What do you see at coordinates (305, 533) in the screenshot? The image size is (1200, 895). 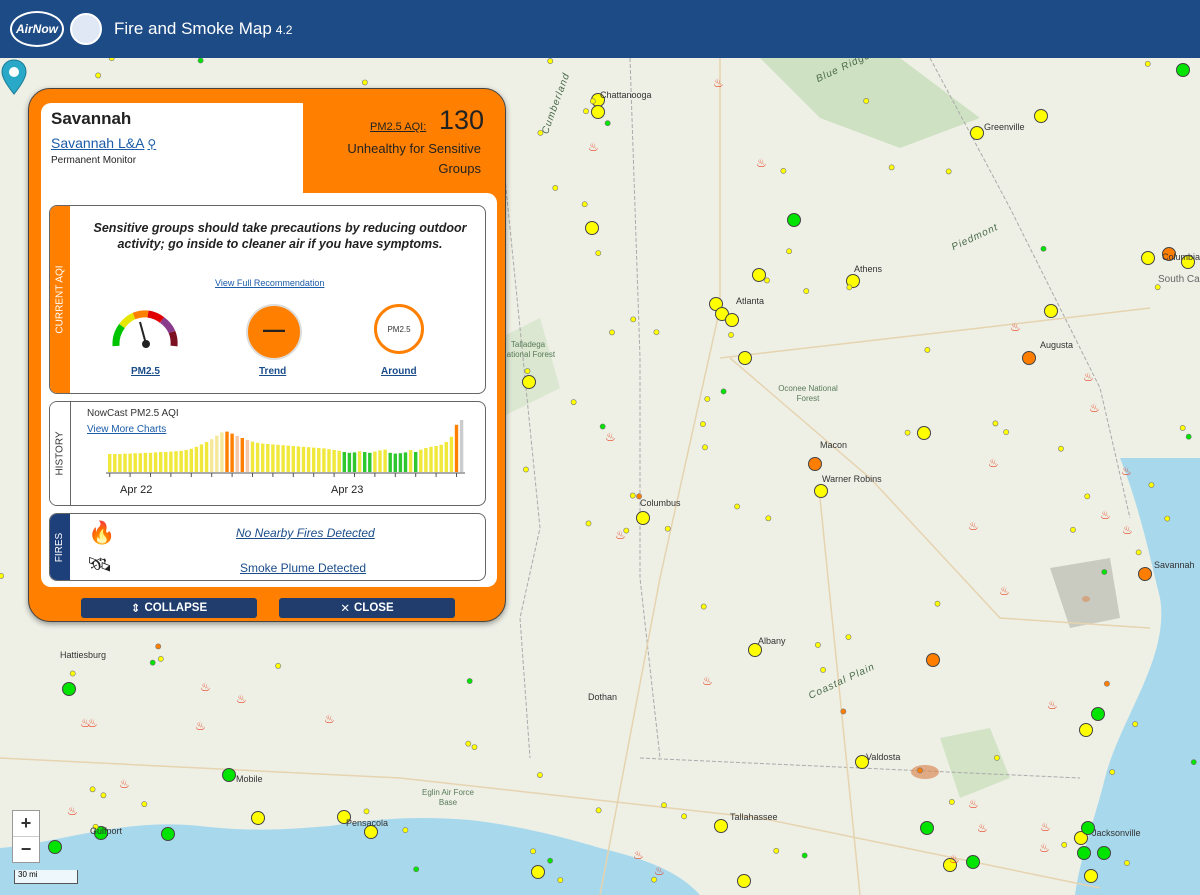 I see `nearby-fires-link: No Nearby Fires Detected` at bounding box center [305, 533].